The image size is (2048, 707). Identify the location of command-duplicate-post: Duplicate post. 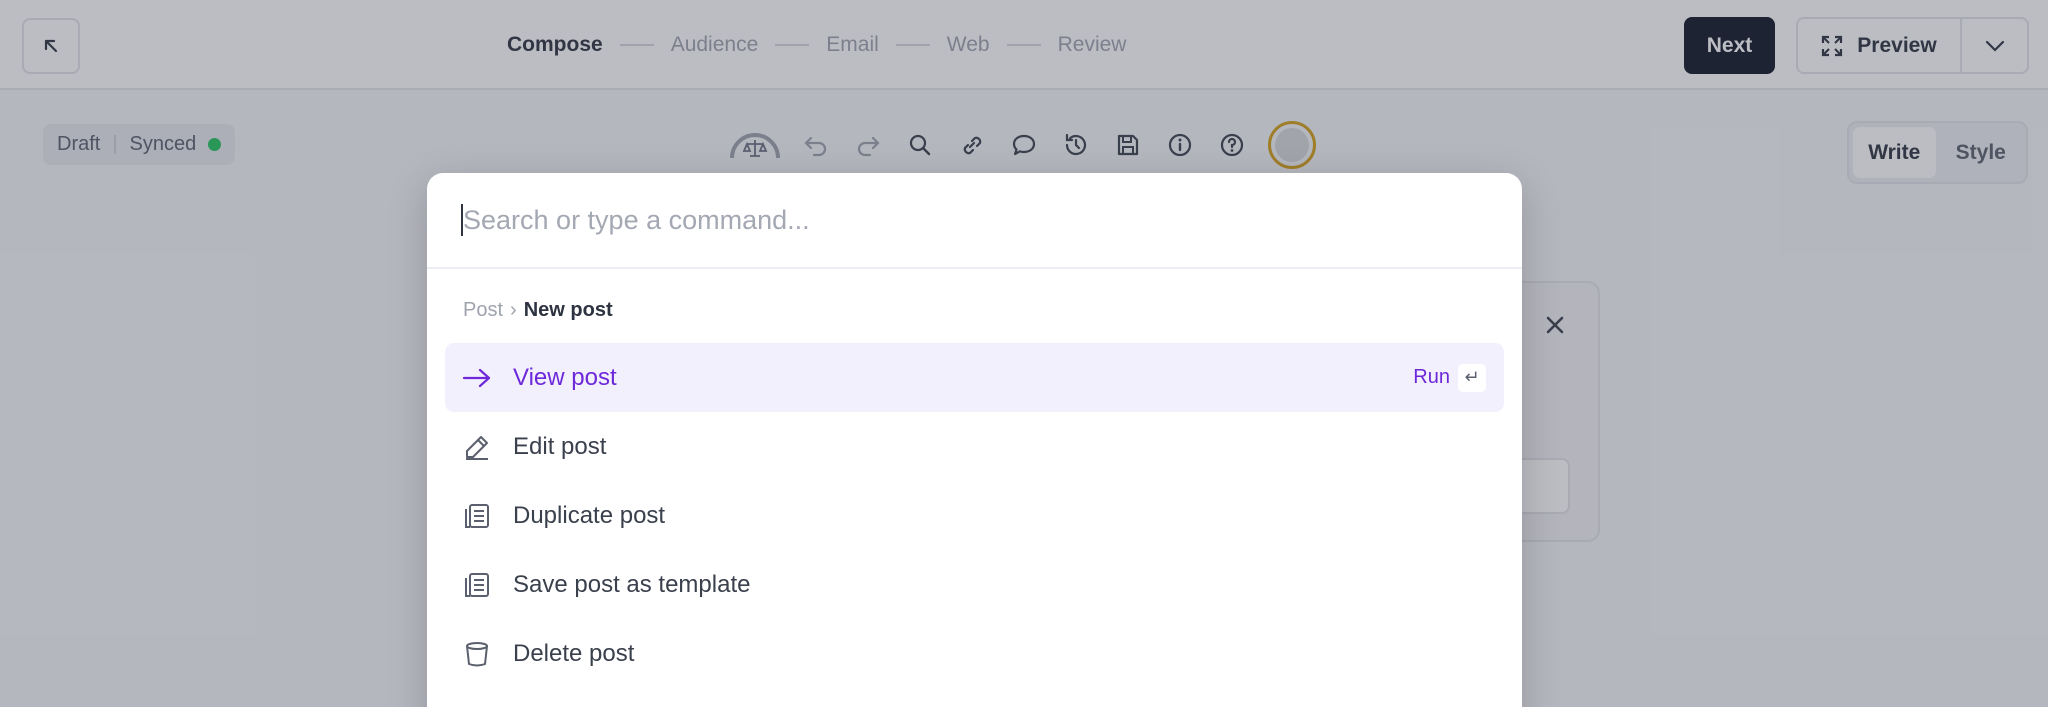
(974, 515).